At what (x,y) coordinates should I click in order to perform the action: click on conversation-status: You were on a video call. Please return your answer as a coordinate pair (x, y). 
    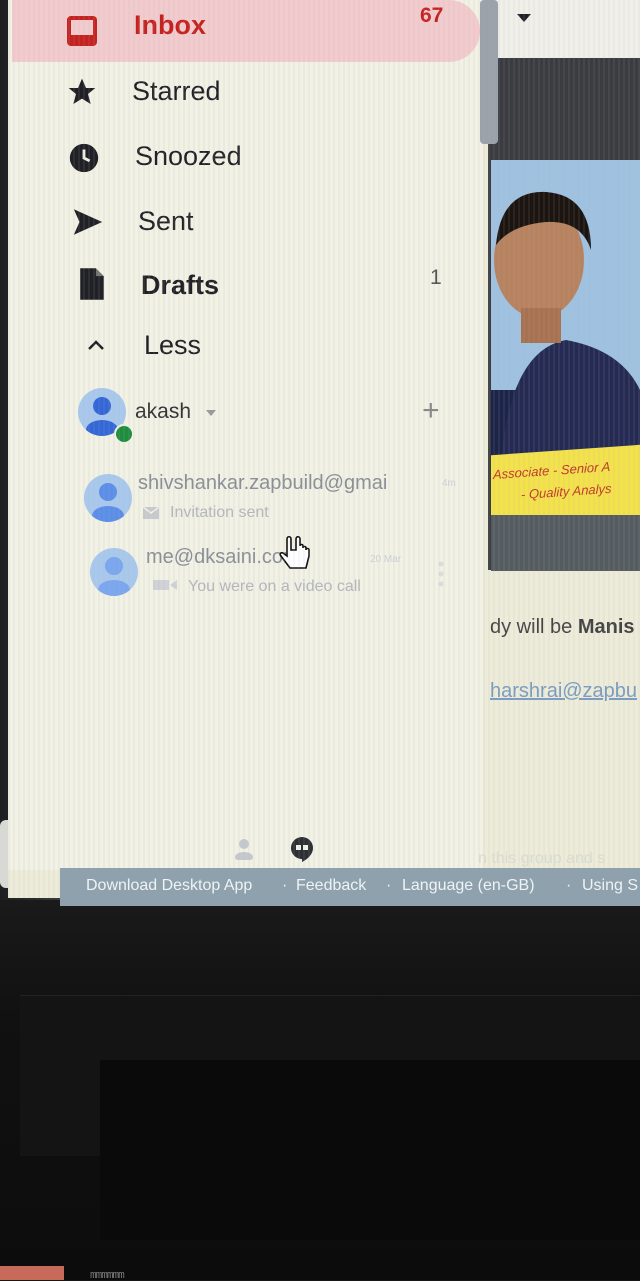
    Looking at the image, I should click on (274, 586).